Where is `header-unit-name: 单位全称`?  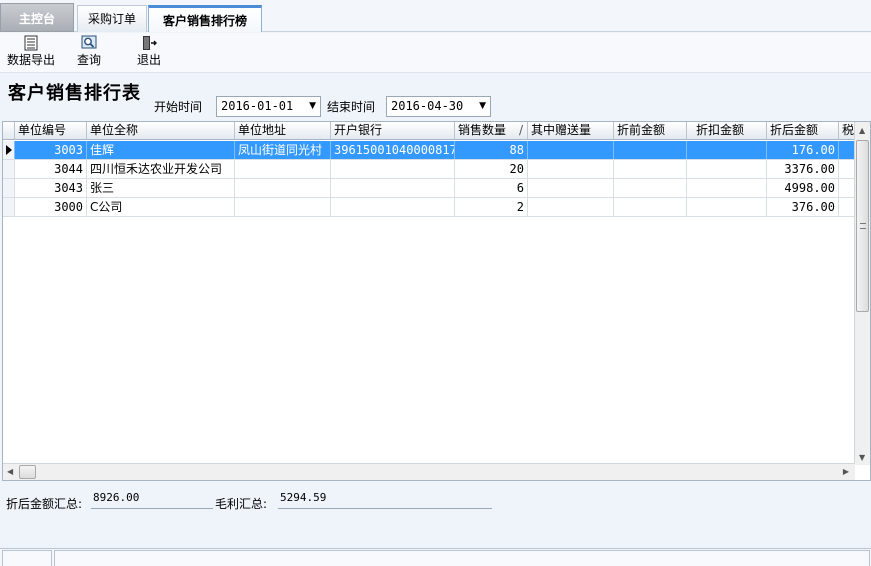
header-unit-name: 单位全称 is located at coordinates (161, 131).